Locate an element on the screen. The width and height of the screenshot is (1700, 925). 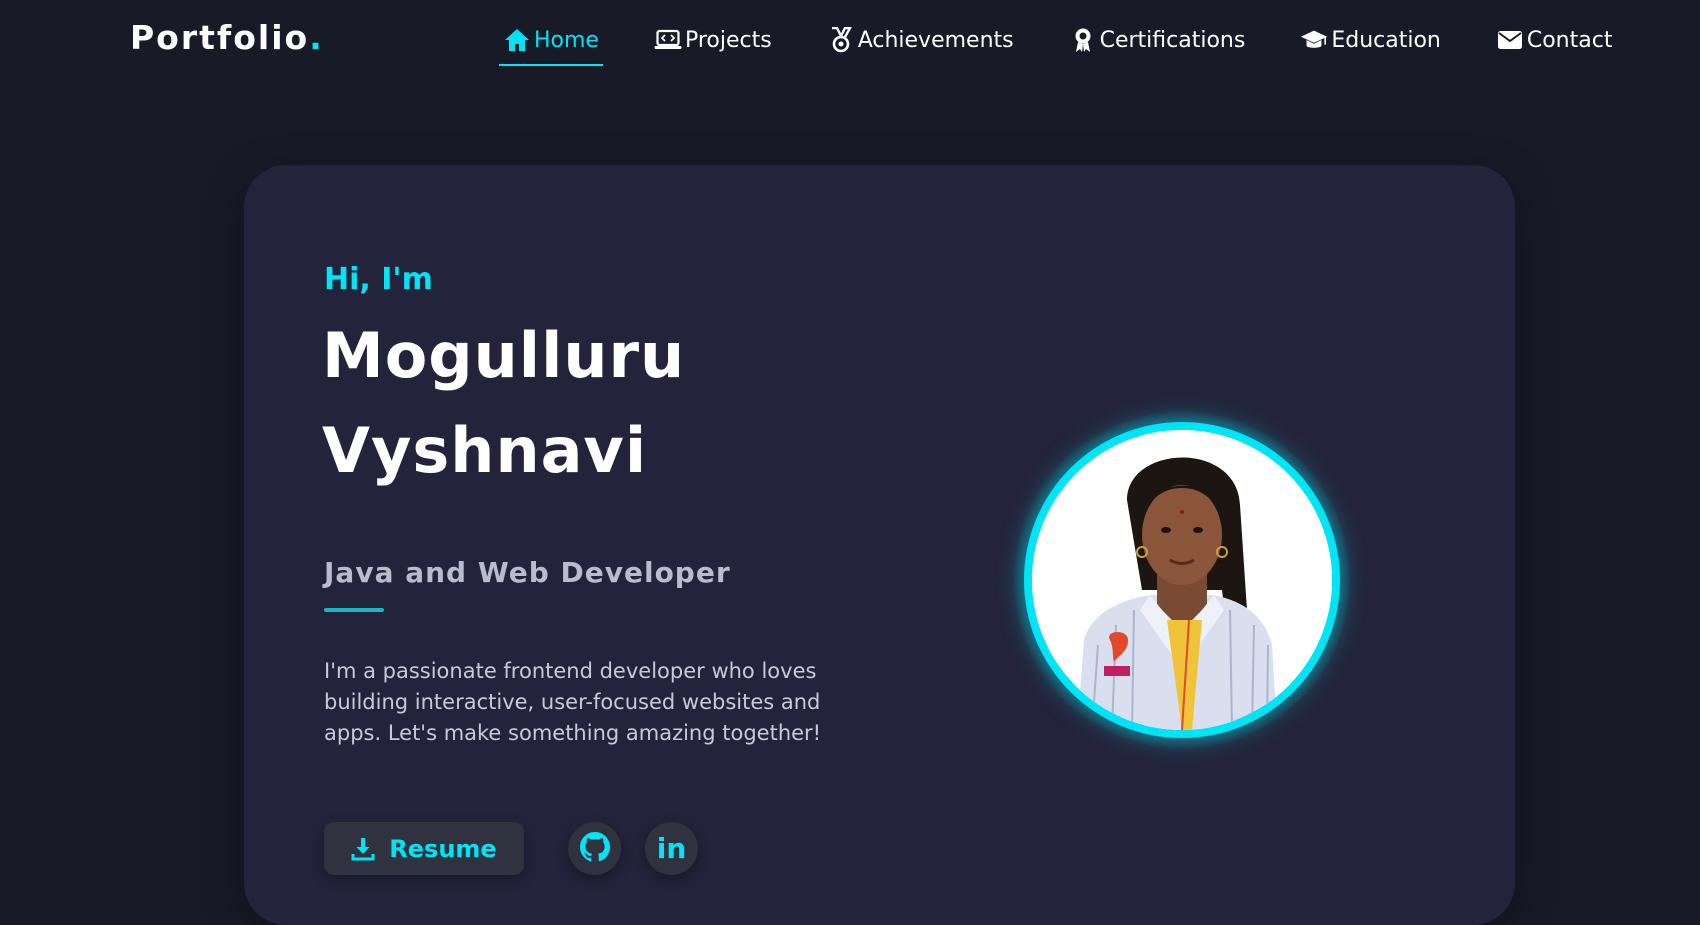
nav-item-label: Projects is located at coordinates (728, 40).